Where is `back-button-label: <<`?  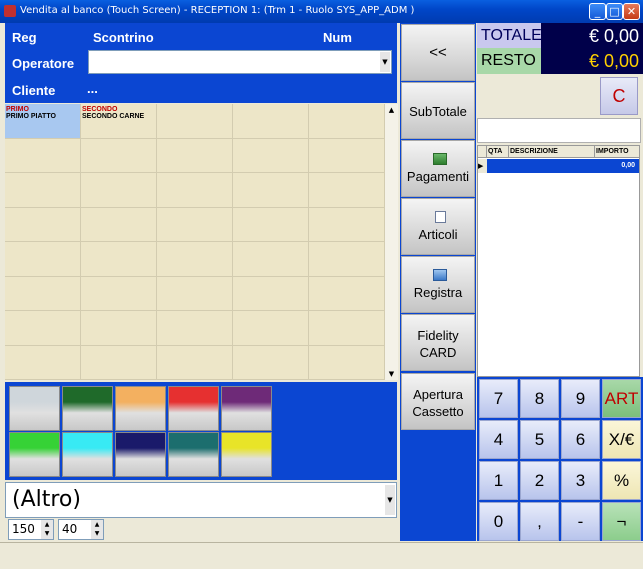 back-button-label: << is located at coordinates (438, 52).